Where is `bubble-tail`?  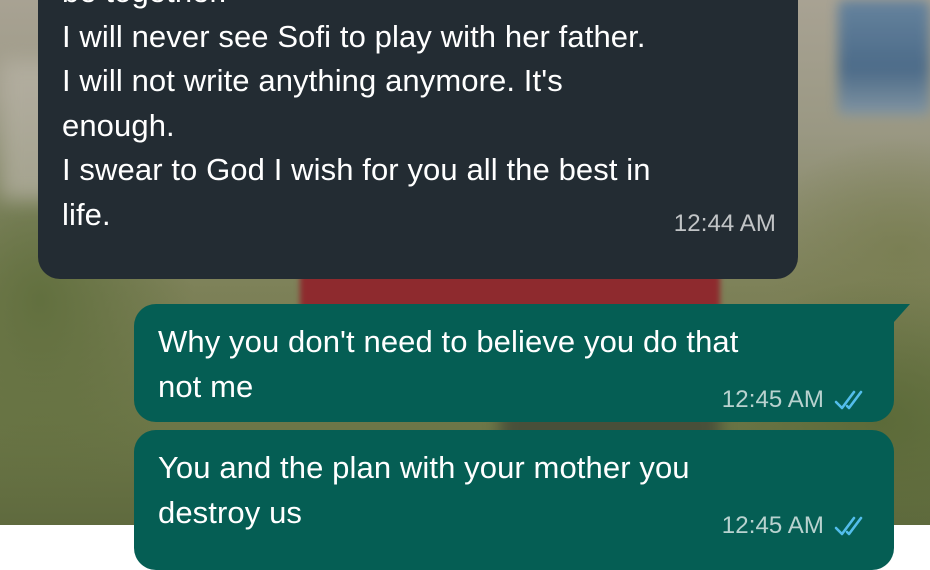
bubble-tail is located at coordinates (902, 313).